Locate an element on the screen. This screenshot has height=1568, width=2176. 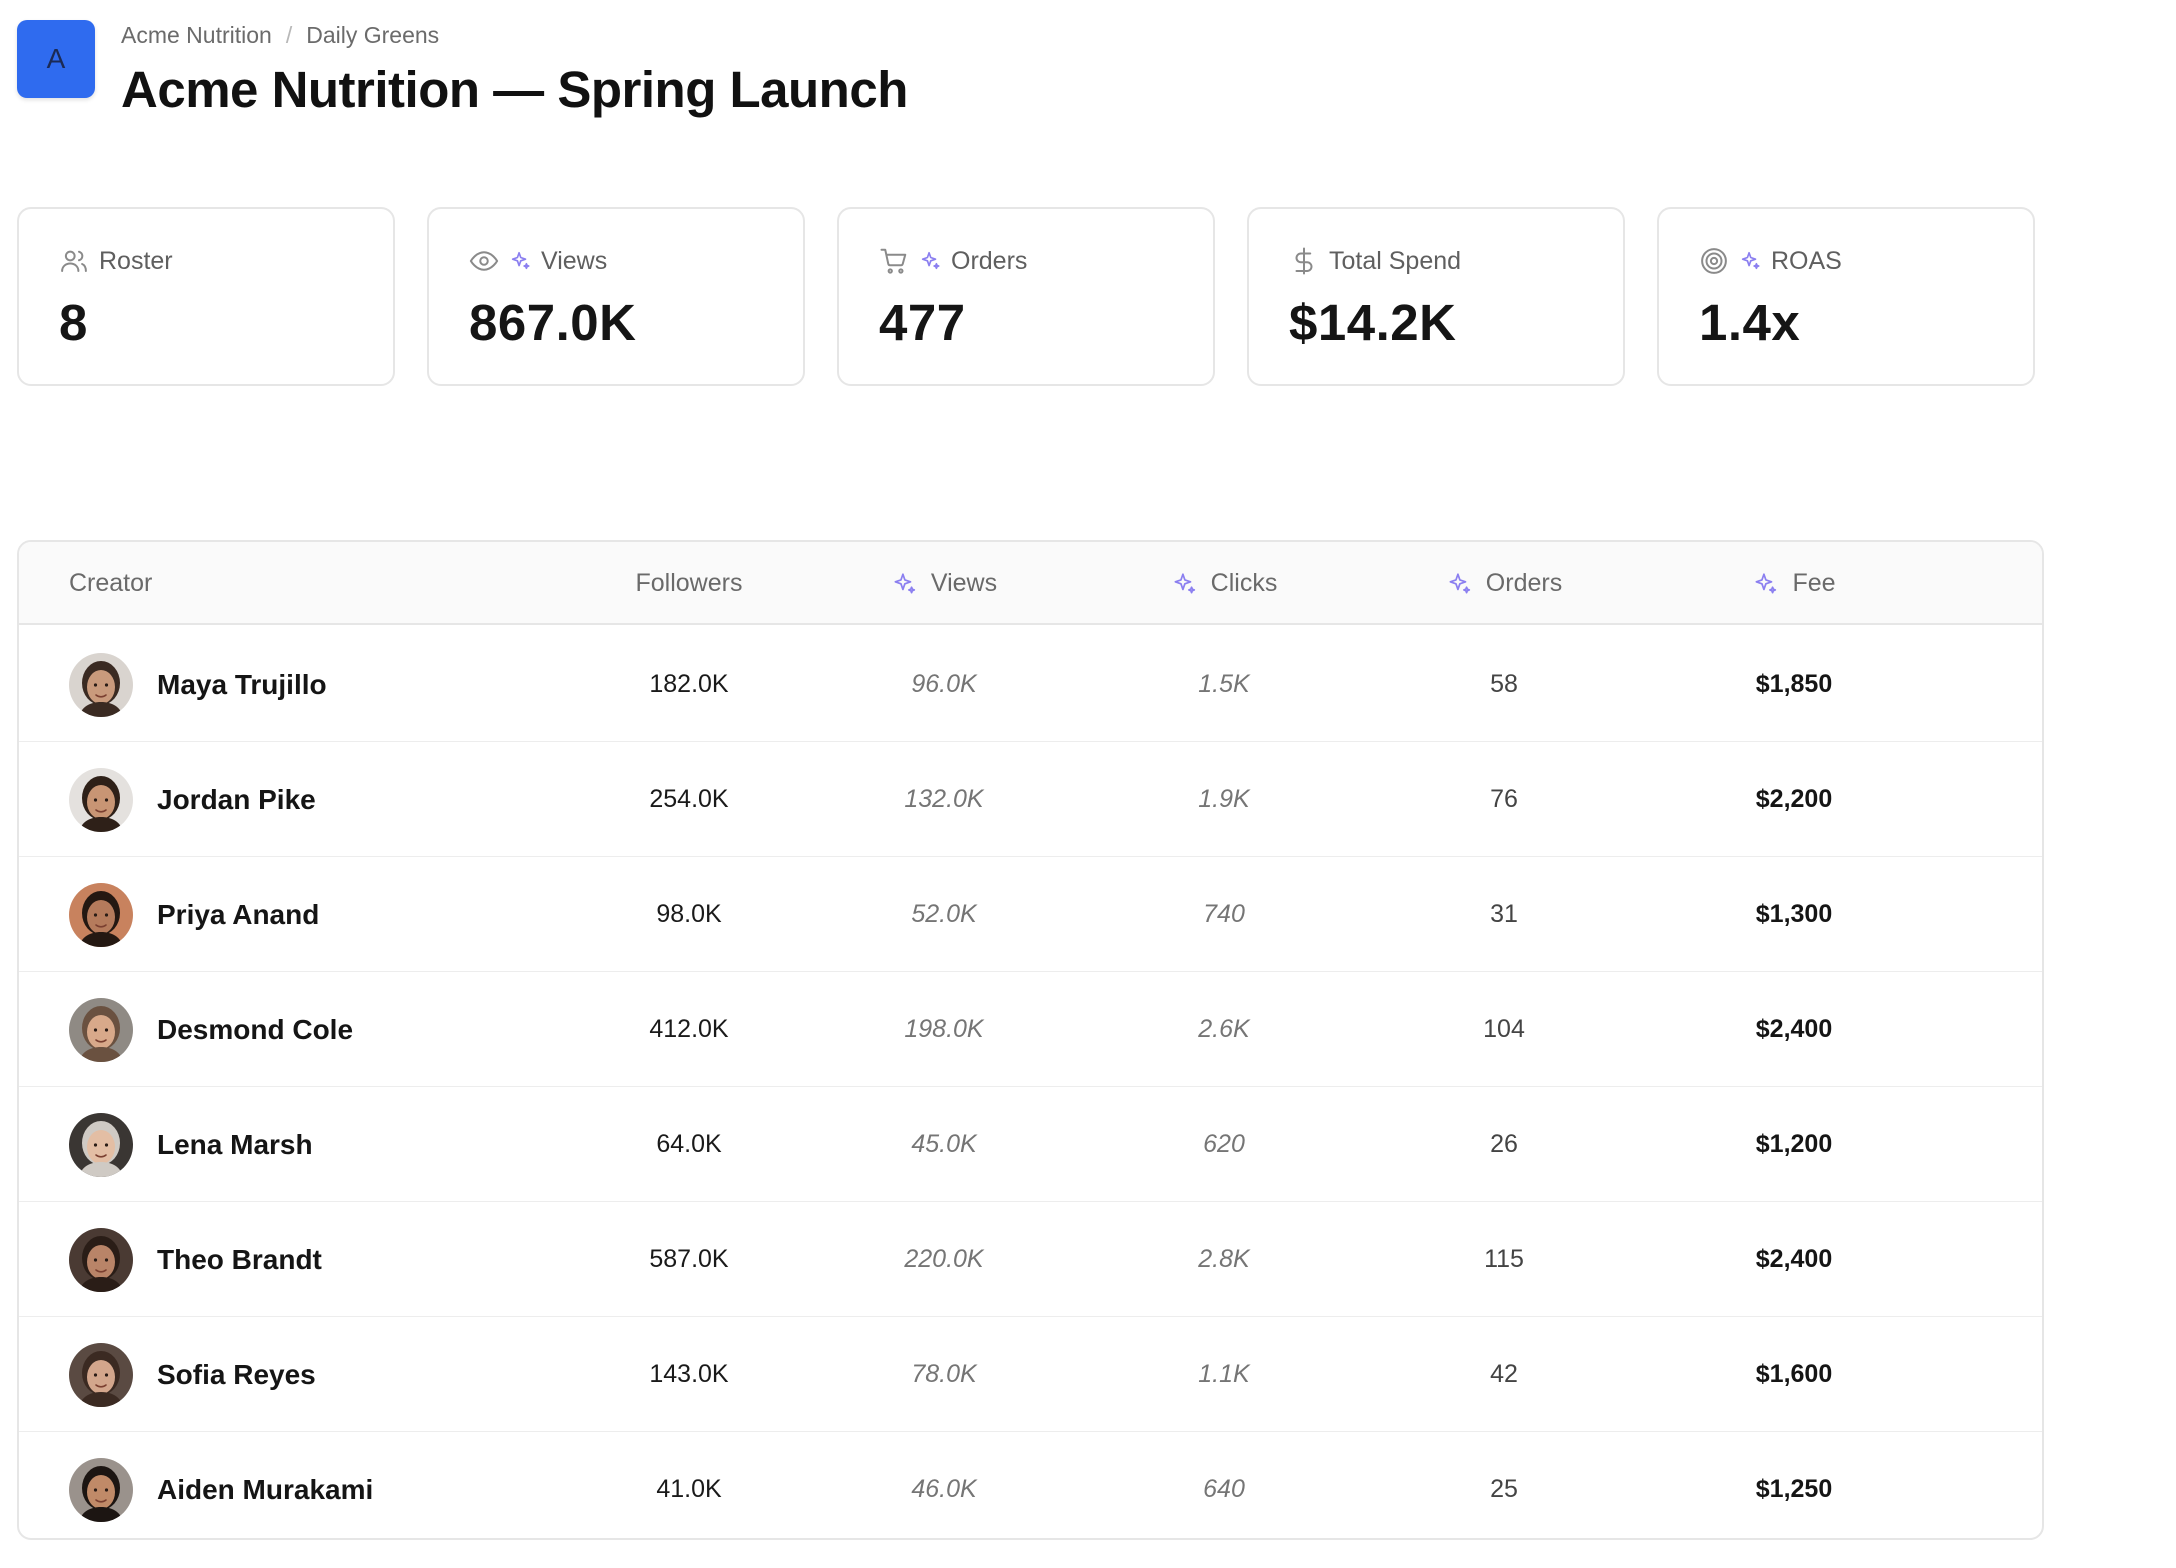
views-cell: 78.0K is located at coordinates (944, 1374).